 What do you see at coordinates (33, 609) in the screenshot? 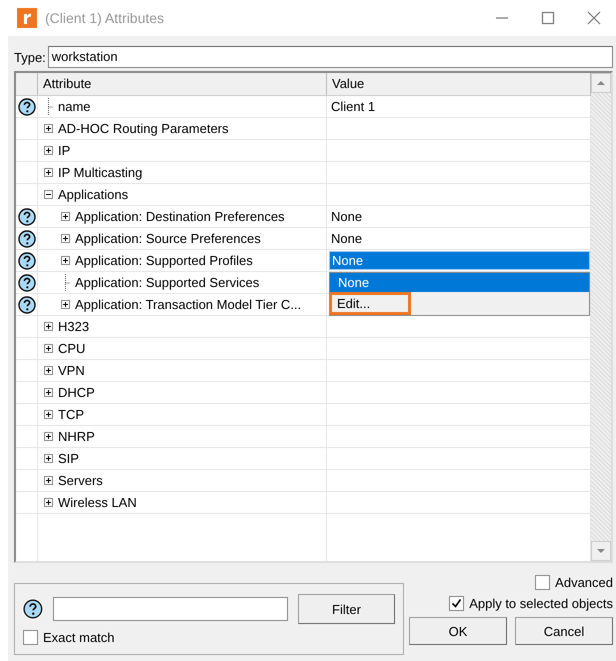
I see `help-icon` at bounding box center [33, 609].